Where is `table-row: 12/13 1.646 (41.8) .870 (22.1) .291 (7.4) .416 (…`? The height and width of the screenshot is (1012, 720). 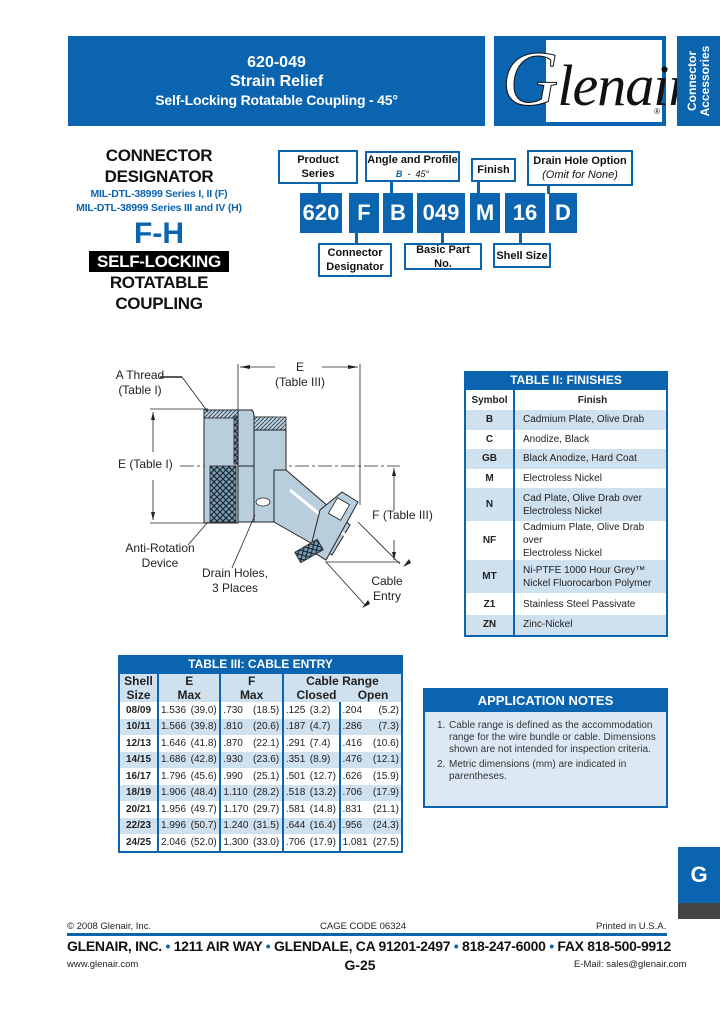
table-row: 12/13 1.646 (41.8) .870 (22.1) .291 (7.4) .416 (… is located at coordinates (260, 743).